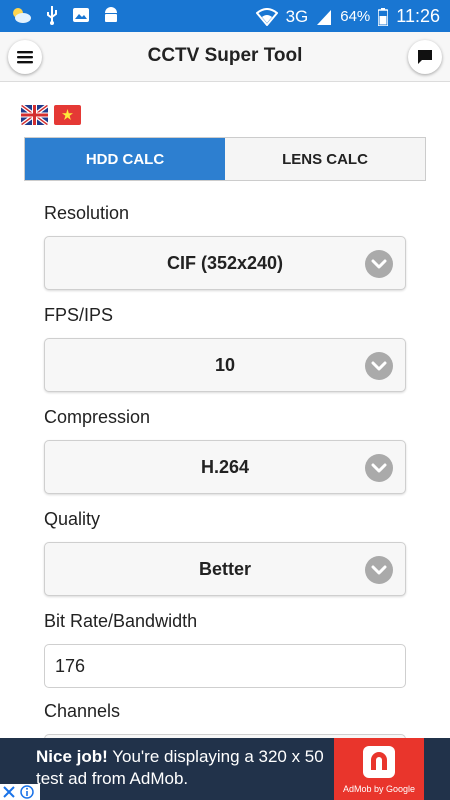 The image size is (450, 800). What do you see at coordinates (355, 16) in the screenshot?
I see `battery-percent: 64%` at bounding box center [355, 16].